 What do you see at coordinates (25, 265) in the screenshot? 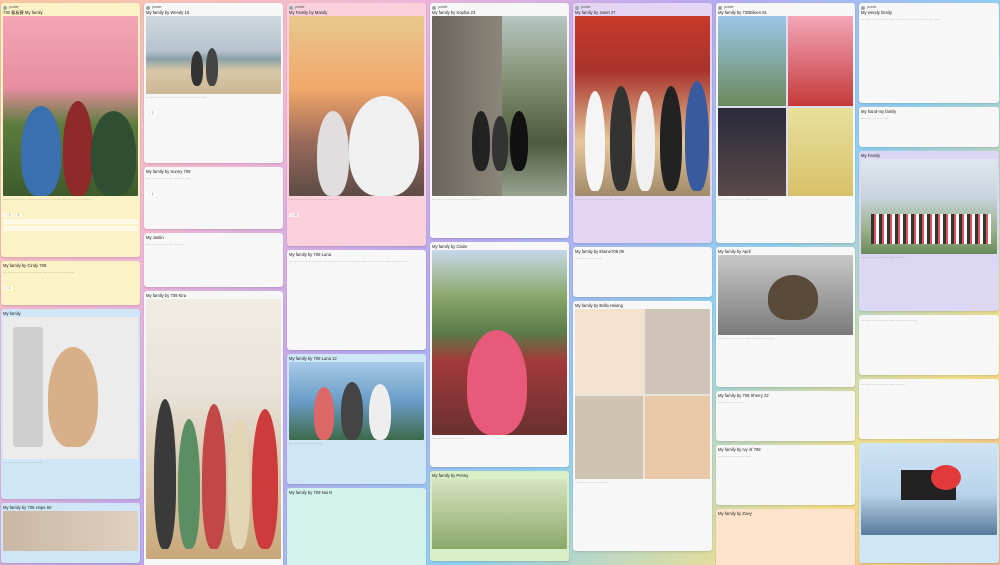
I see `post-title: My family by Cindy 708` at bounding box center [25, 265].